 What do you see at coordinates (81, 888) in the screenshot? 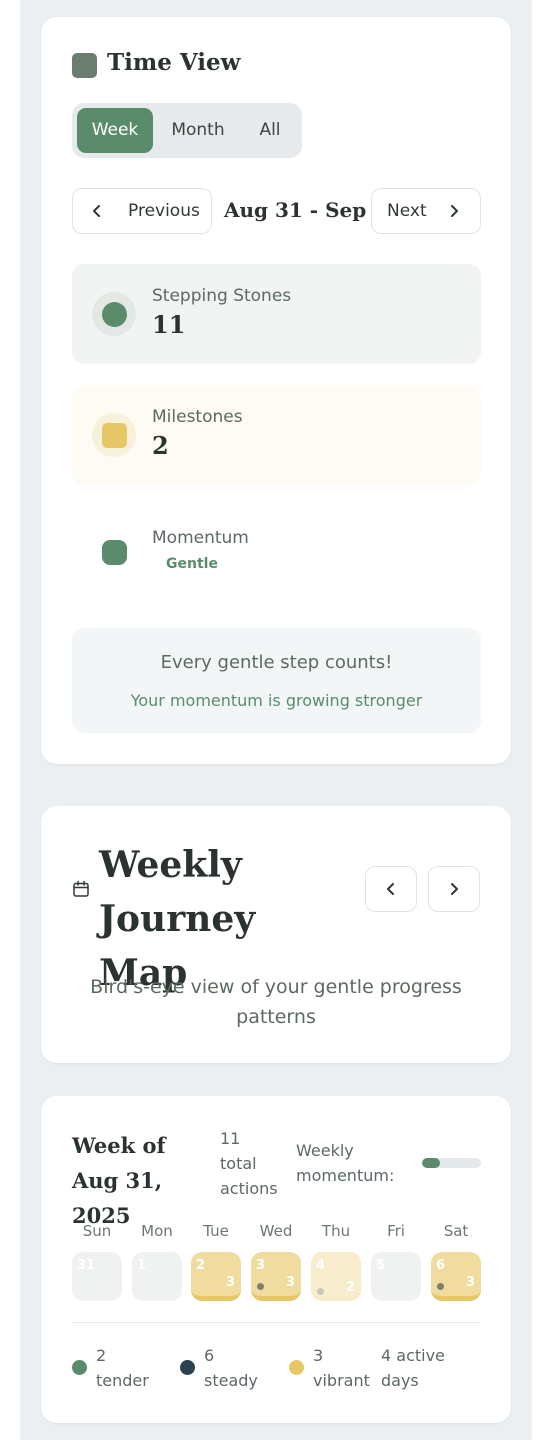
I see `calendar-icon` at bounding box center [81, 888].